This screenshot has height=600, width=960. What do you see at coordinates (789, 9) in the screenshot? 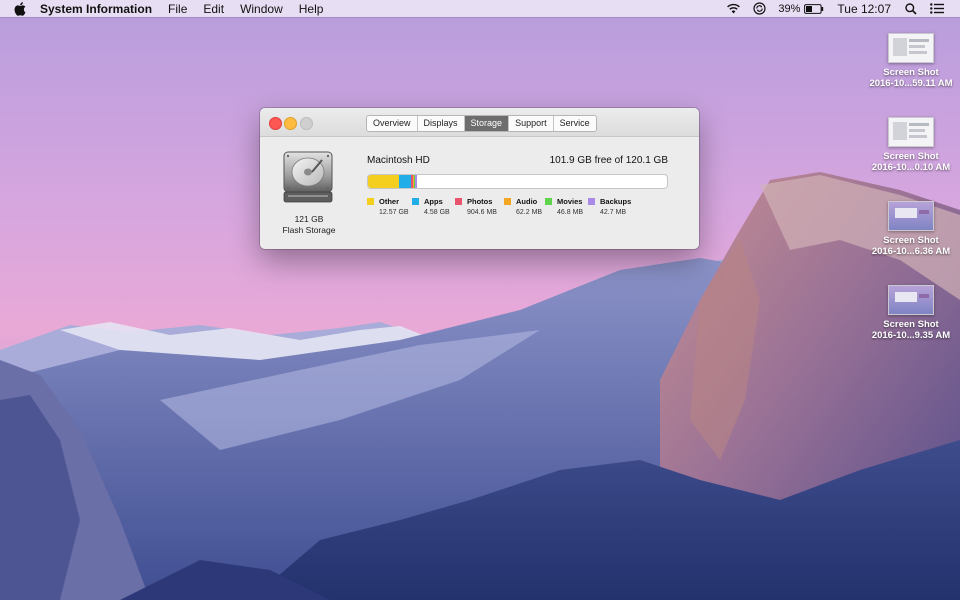
I see `battery-percent: 39%` at bounding box center [789, 9].